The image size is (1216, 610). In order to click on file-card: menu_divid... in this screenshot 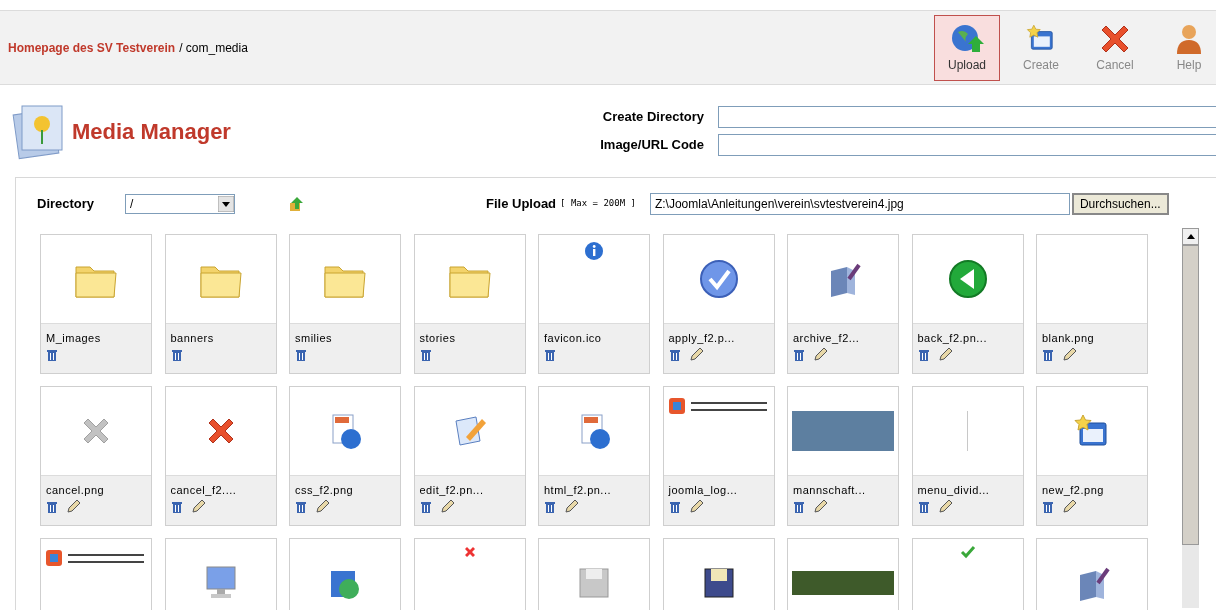, I will do `click(967, 456)`.